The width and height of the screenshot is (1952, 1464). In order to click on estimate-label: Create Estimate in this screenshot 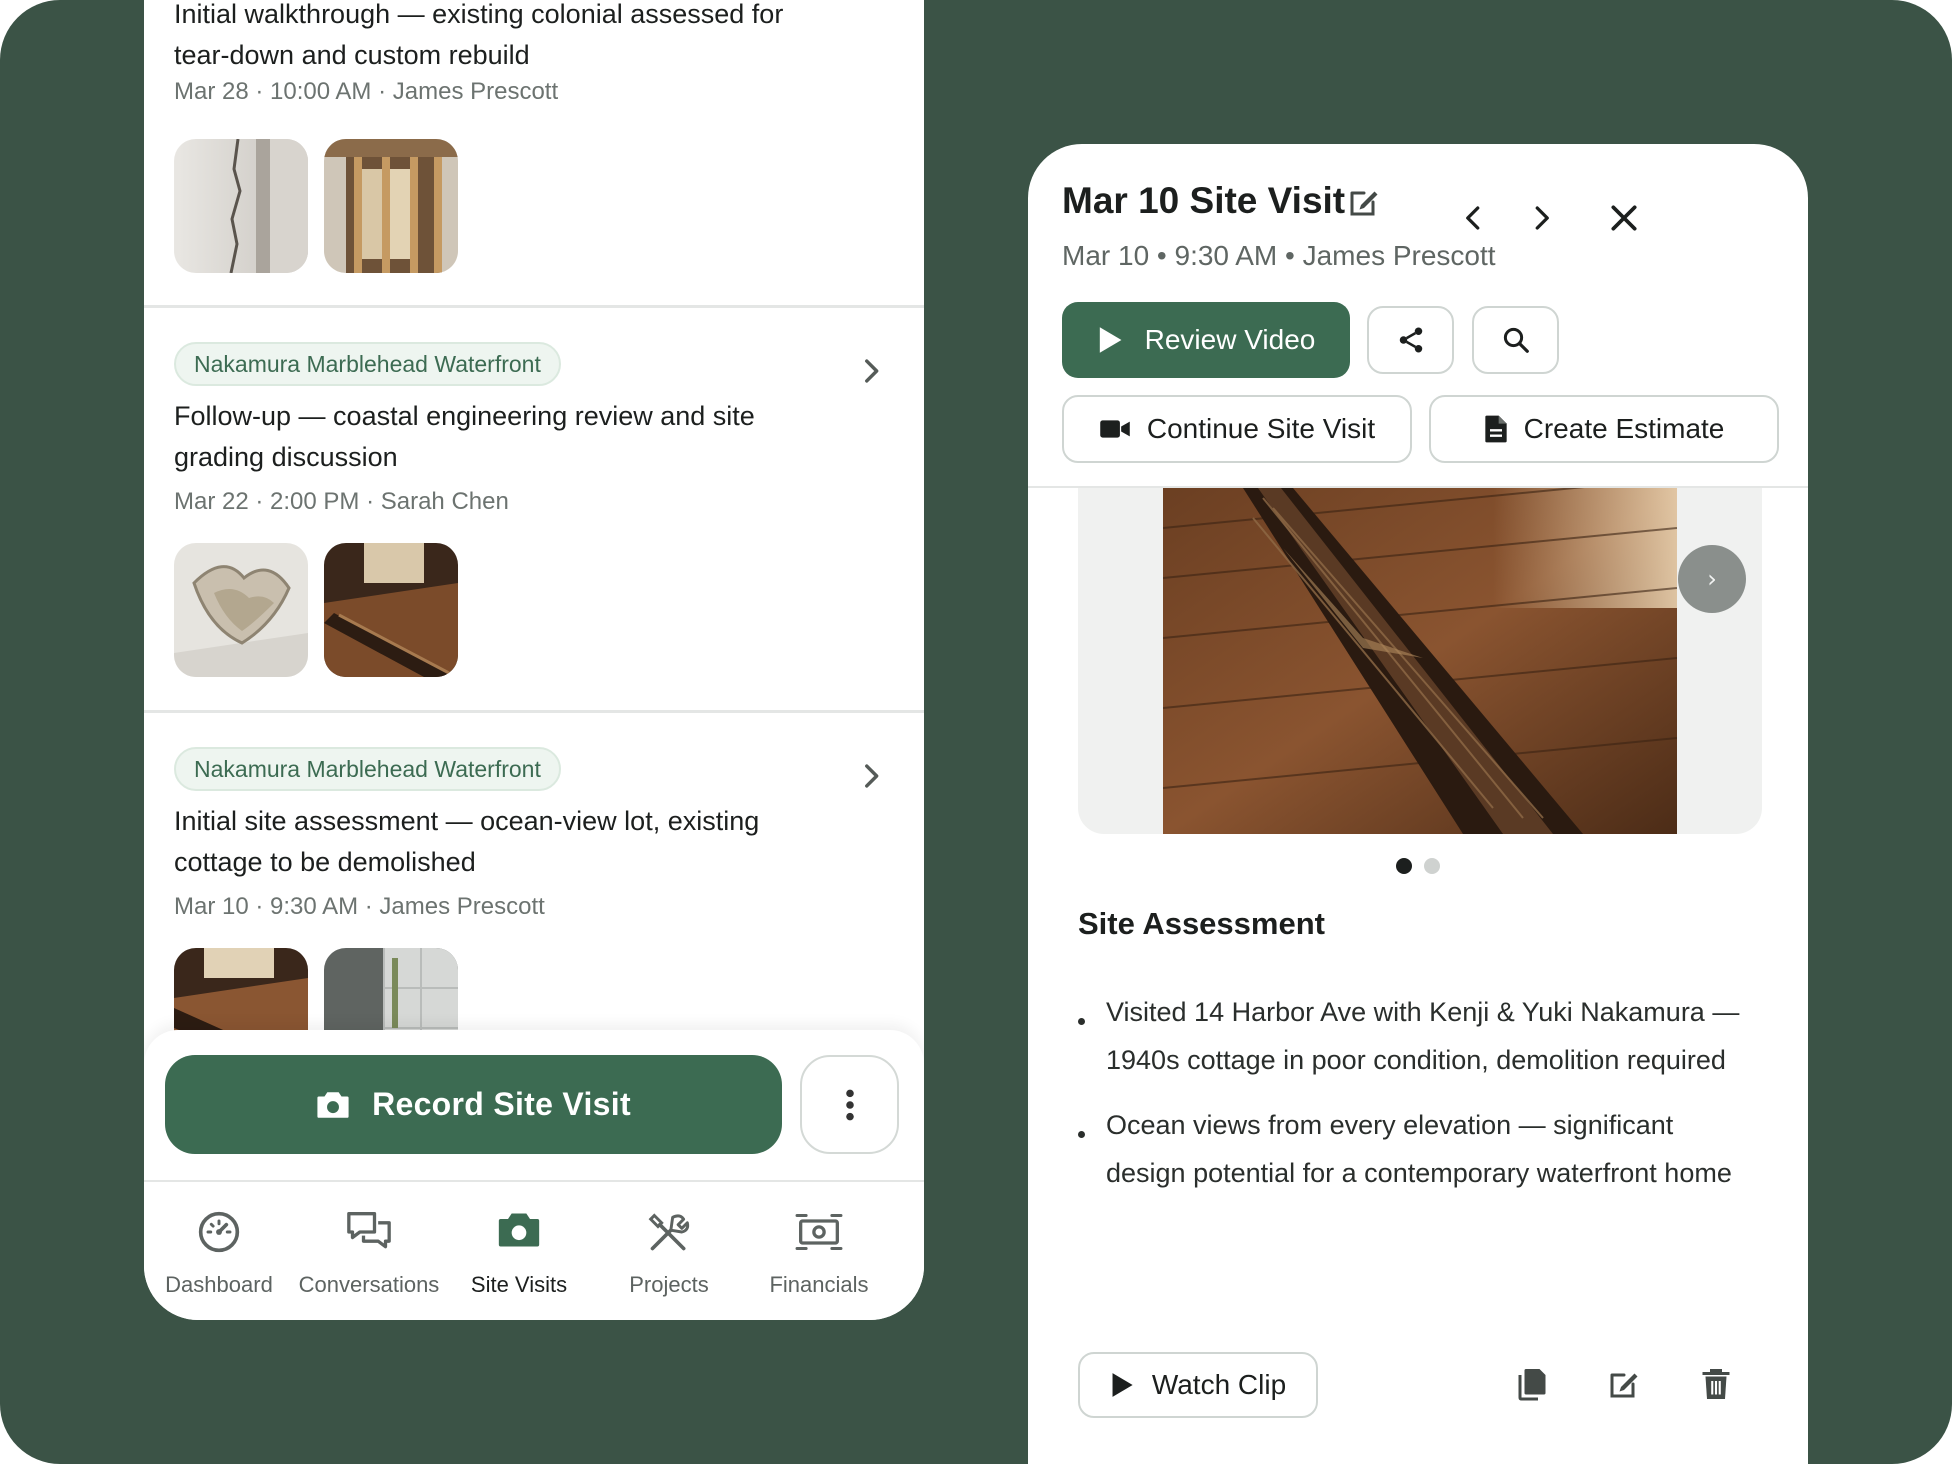, I will do `click(1624, 428)`.